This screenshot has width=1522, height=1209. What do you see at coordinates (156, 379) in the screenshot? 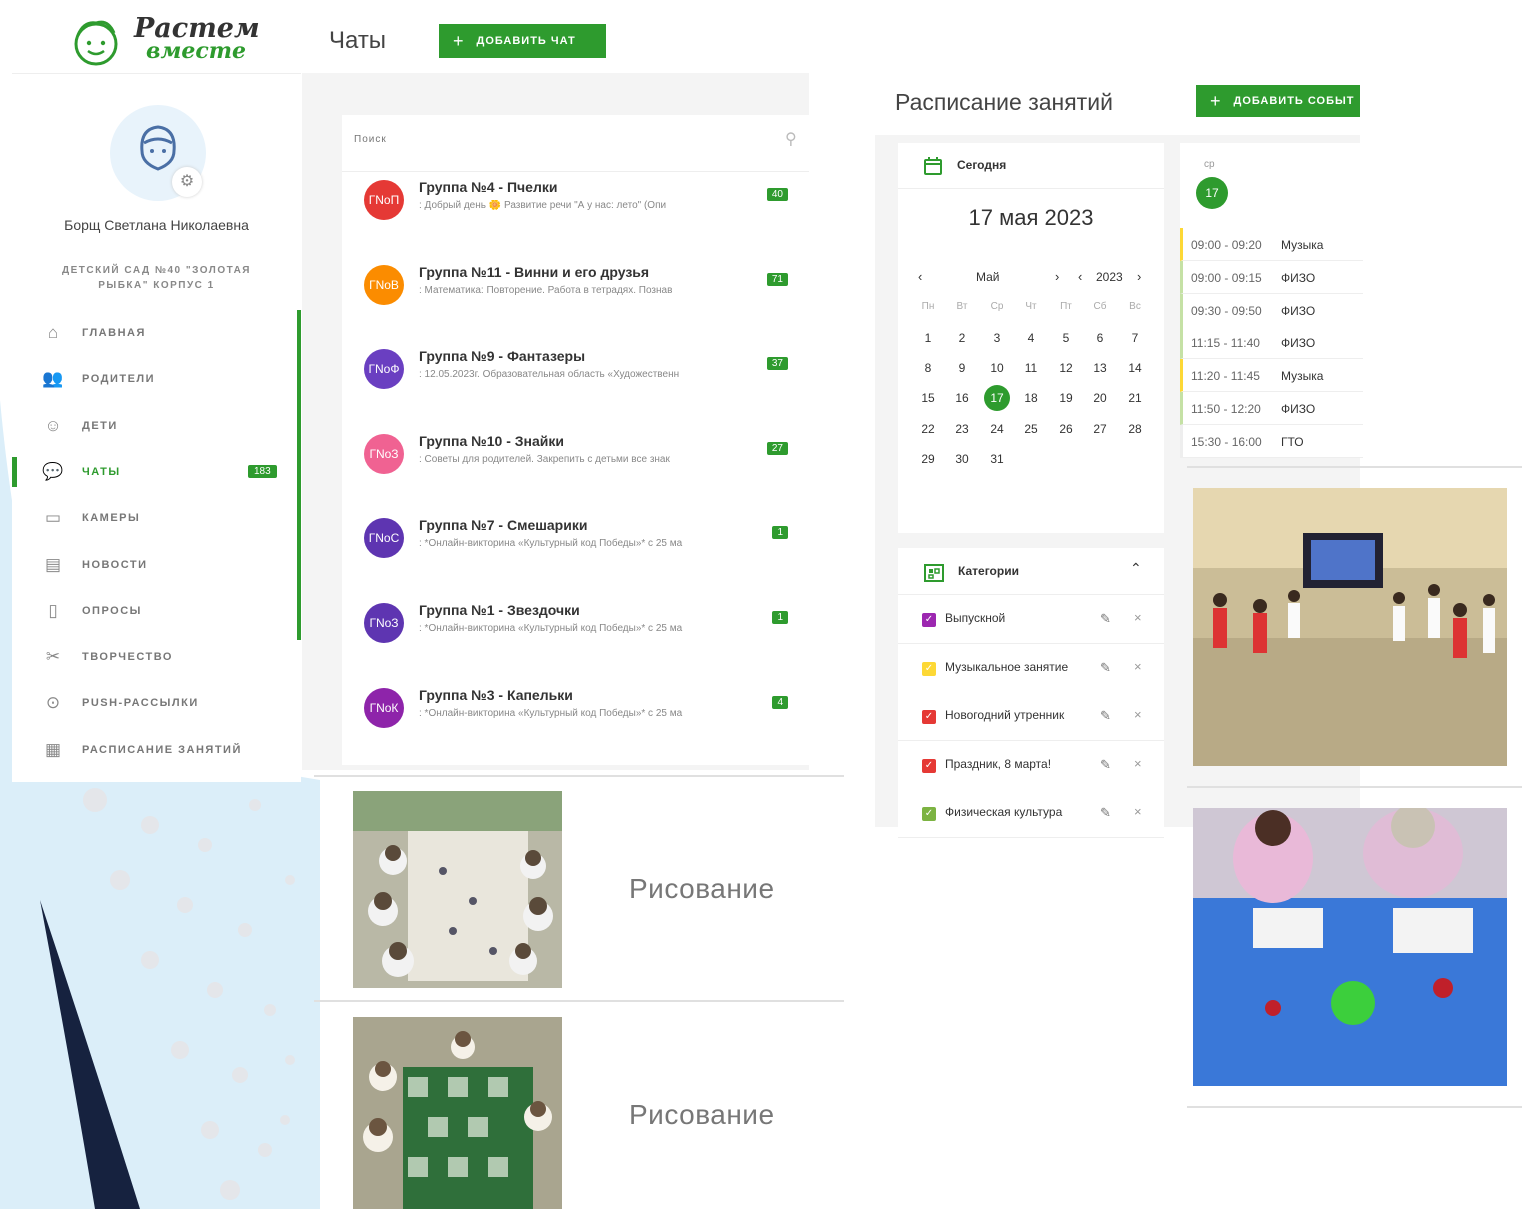
I see `sidebar-item-2: 👥 РОДИТЕЛИ` at bounding box center [156, 379].